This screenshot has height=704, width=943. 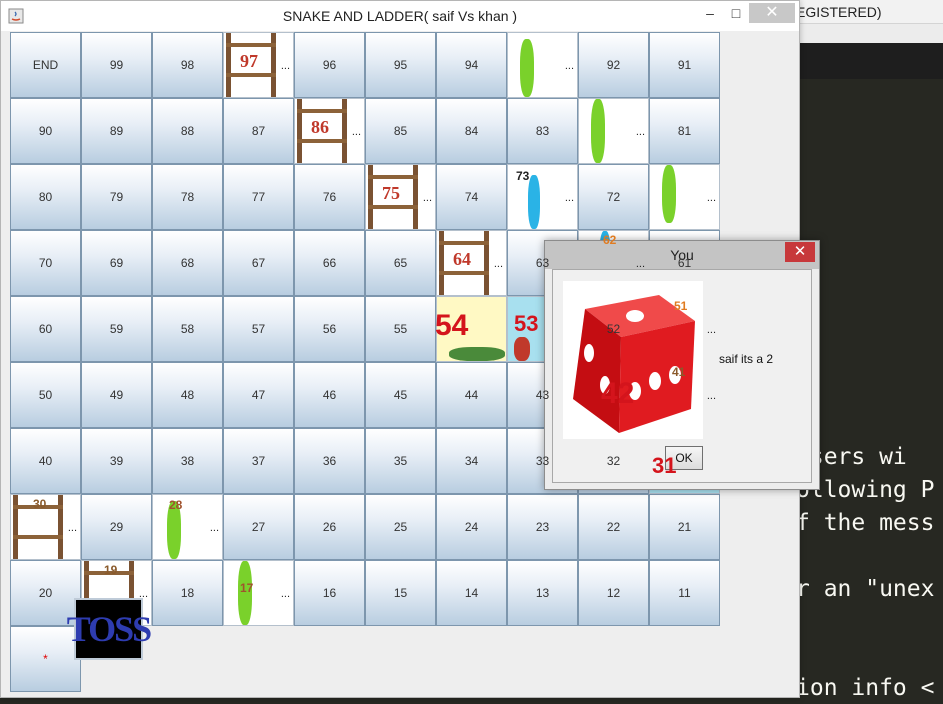 I want to click on board-cell: 57, so click(x=258, y=329).